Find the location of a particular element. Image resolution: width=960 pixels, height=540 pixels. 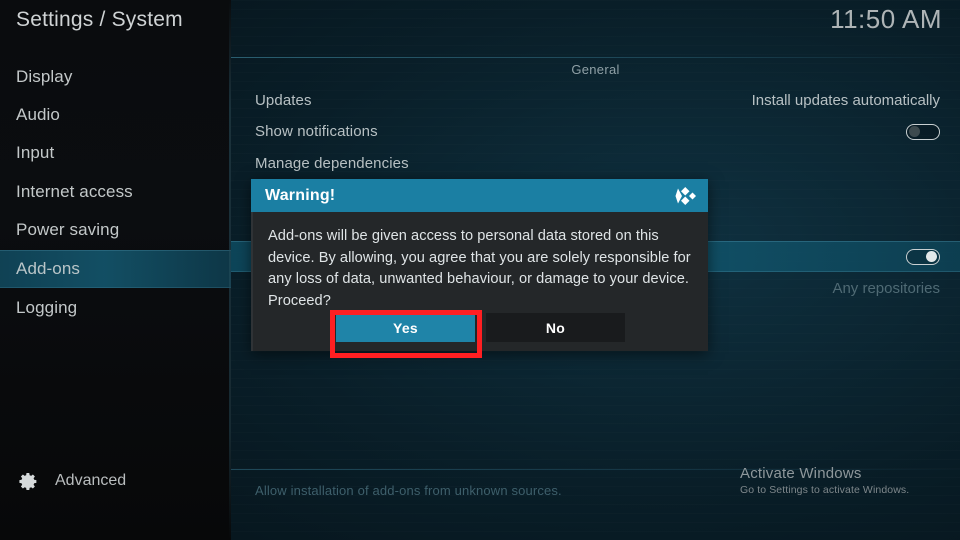

sidebar-item-power-saving: Power saving is located at coordinates (115, 230).